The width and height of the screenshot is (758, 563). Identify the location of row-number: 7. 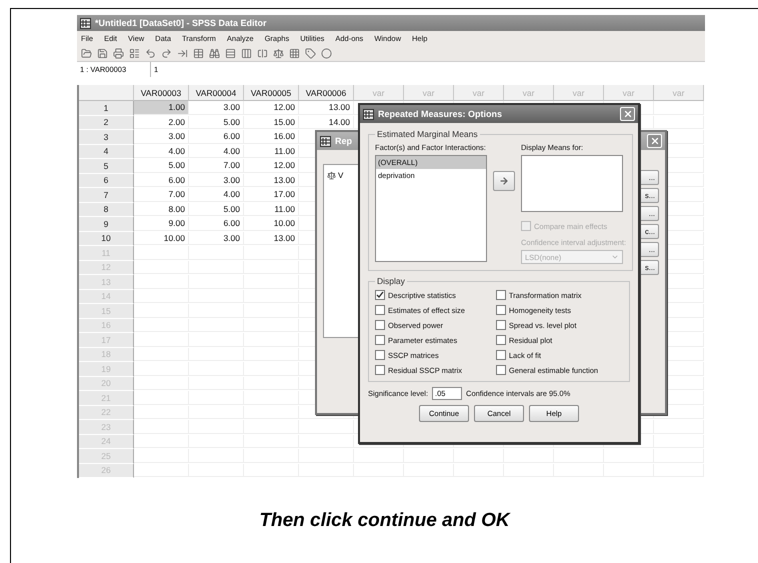
(106, 195).